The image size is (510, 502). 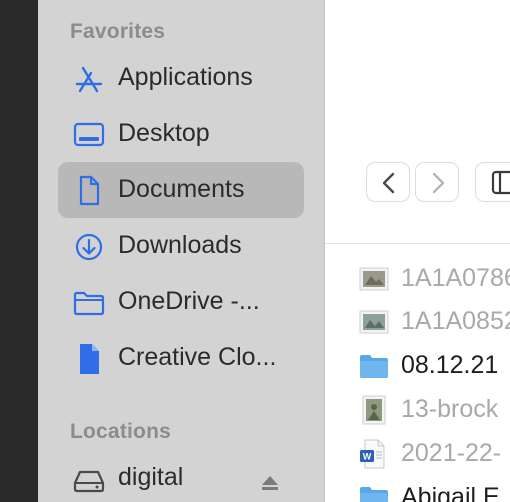 What do you see at coordinates (185, 77) in the screenshot?
I see `sidebar-item-label: Applications` at bounding box center [185, 77].